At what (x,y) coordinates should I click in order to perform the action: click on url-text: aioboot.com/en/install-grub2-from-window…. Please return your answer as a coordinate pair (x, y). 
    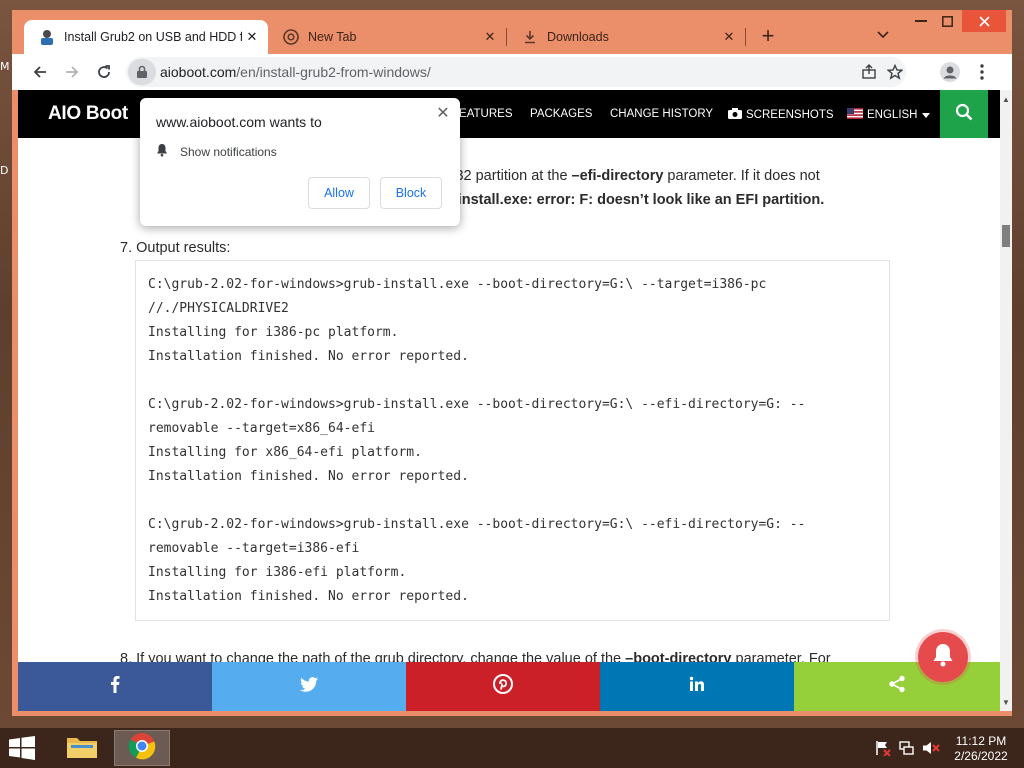
    Looking at the image, I should click on (295, 72).